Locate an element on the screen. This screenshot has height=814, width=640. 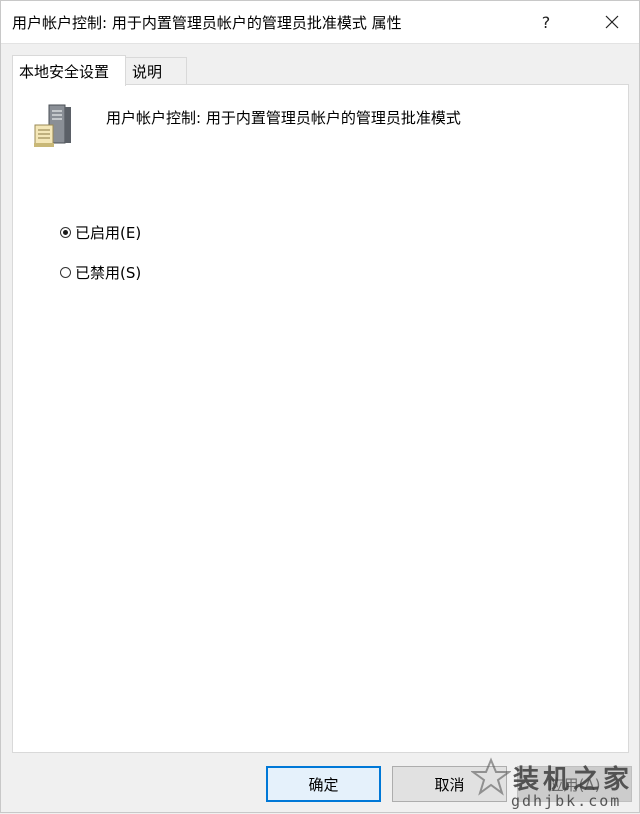
help-button: ? is located at coordinates (546, 22).